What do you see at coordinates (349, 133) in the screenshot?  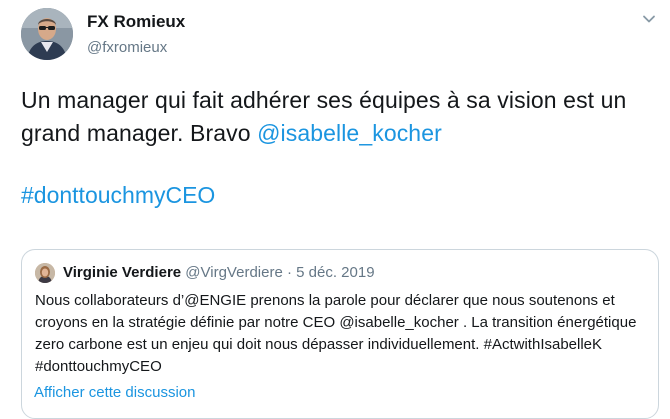 I see `mention-link: @isabelle_kocher` at bounding box center [349, 133].